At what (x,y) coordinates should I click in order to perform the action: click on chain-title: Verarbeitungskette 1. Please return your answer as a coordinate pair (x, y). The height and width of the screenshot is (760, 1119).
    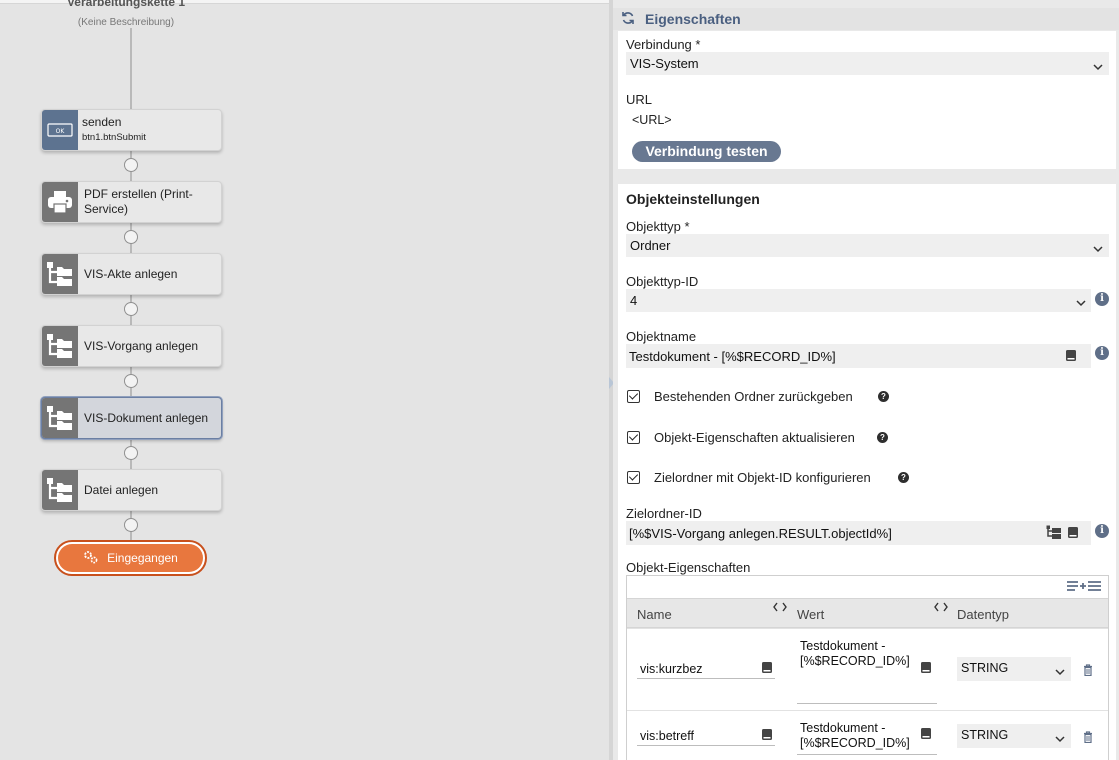
    Looking at the image, I should click on (126, 4).